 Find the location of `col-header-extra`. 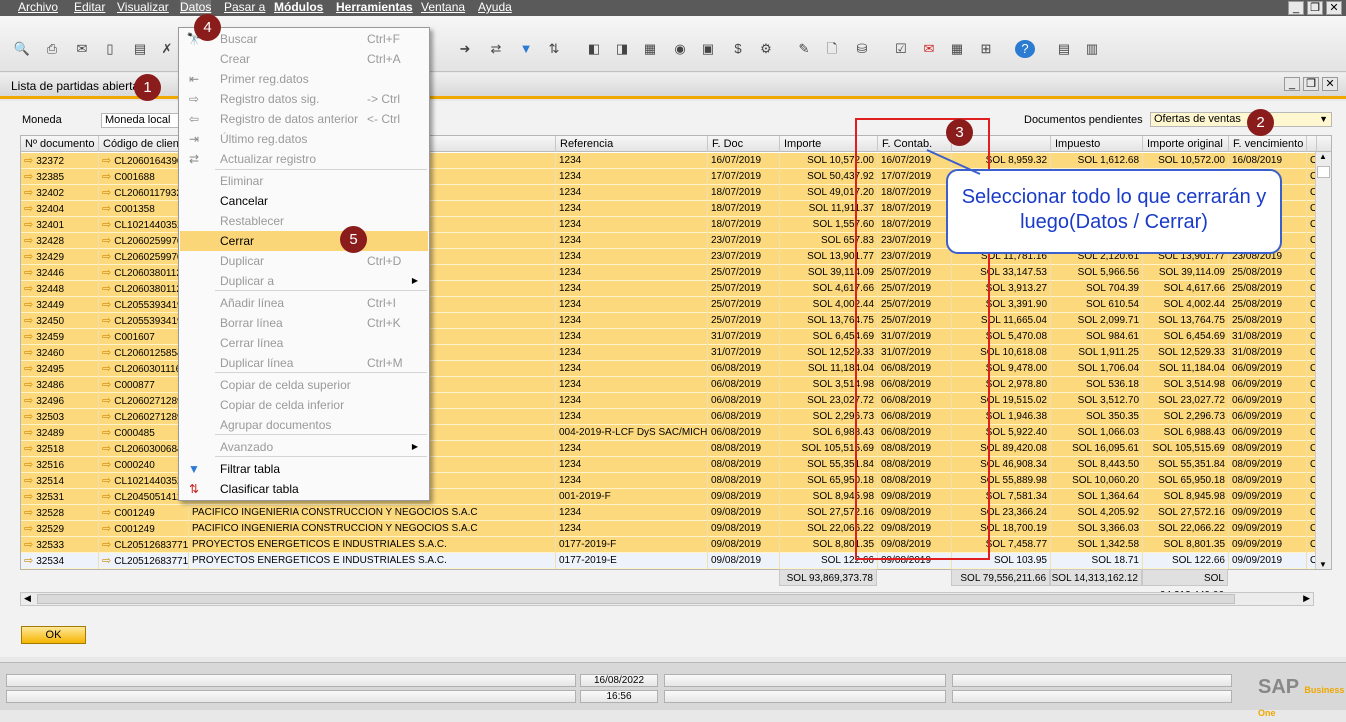

col-header-extra is located at coordinates (1312, 144).